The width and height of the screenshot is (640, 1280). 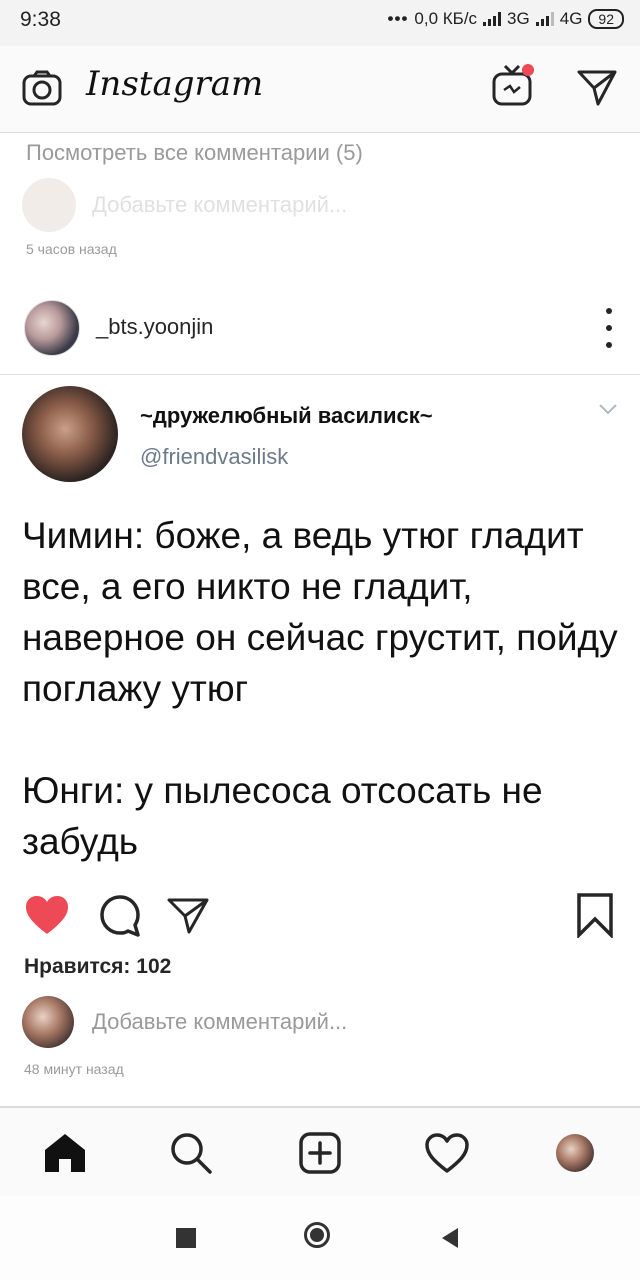 I want to click on network-3g: 3G, so click(x=518, y=18).